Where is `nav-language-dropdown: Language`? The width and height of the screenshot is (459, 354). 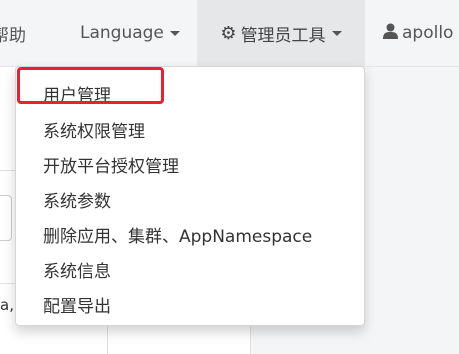 nav-language-dropdown: Language is located at coordinates (130, 33).